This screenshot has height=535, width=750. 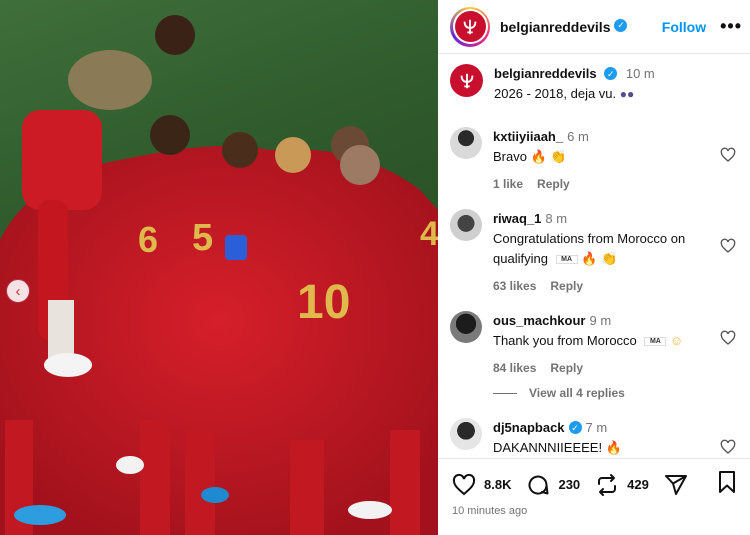 What do you see at coordinates (556, 218) in the screenshot?
I see `comment-time: 8 m` at bounding box center [556, 218].